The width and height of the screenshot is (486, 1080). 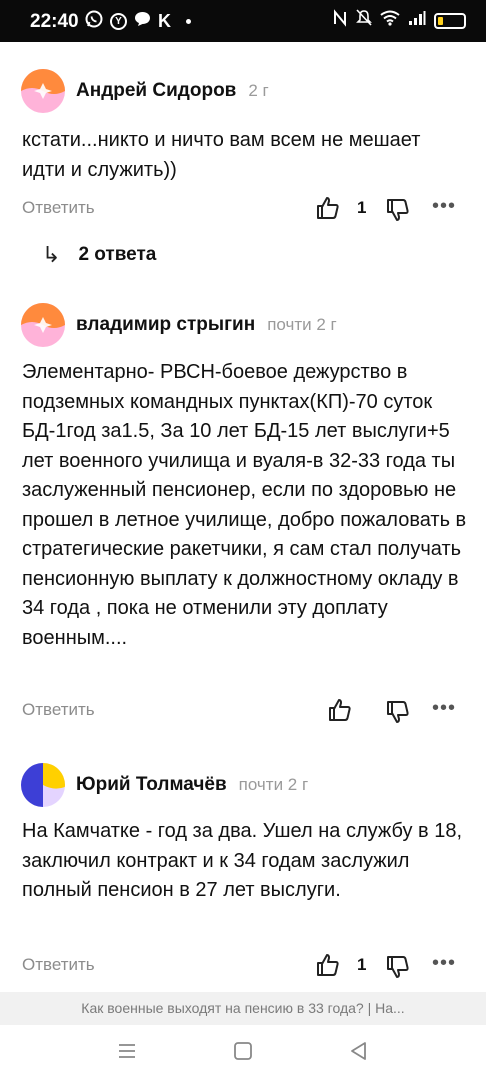 I want to click on system-icons, so click(x=399, y=20).